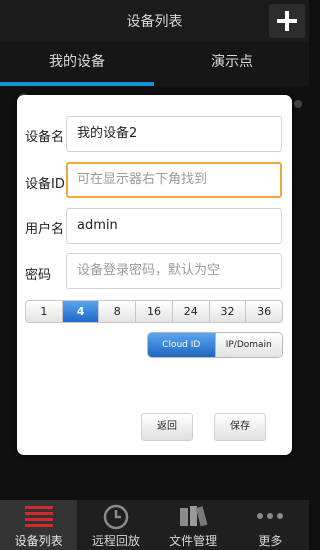 The image size is (320, 550). Describe the element at coordinates (115, 541) in the screenshot. I see `nav-label: 远程回放` at that location.